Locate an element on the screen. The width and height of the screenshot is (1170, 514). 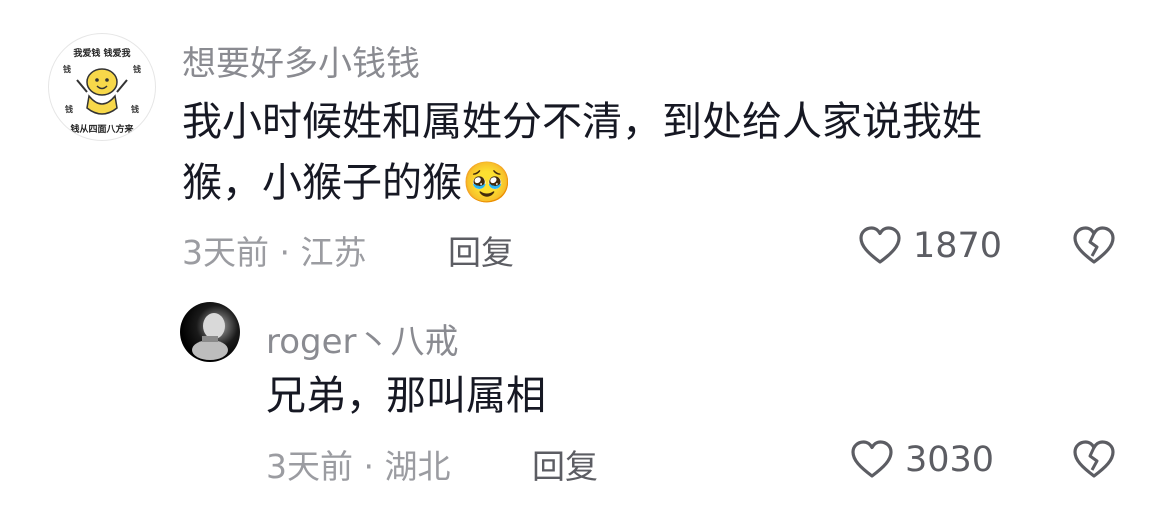
avatar is located at coordinates (210, 332).